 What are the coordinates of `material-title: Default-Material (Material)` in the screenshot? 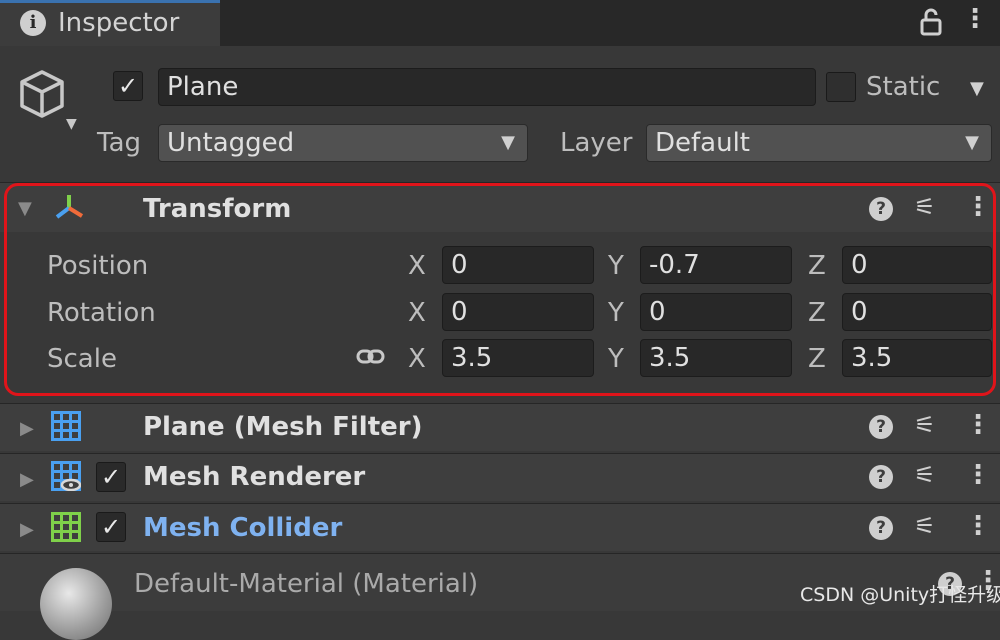 It's located at (306, 584).